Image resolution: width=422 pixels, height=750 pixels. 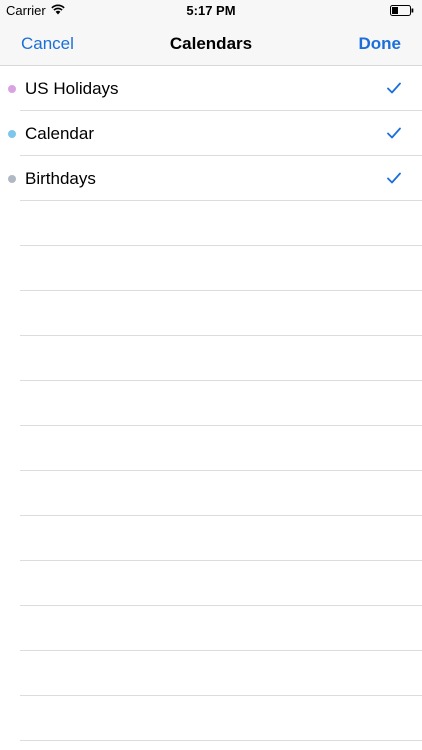 What do you see at coordinates (211, 133) in the screenshot?
I see `calendar-row-calendar: Calendar` at bounding box center [211, 133].